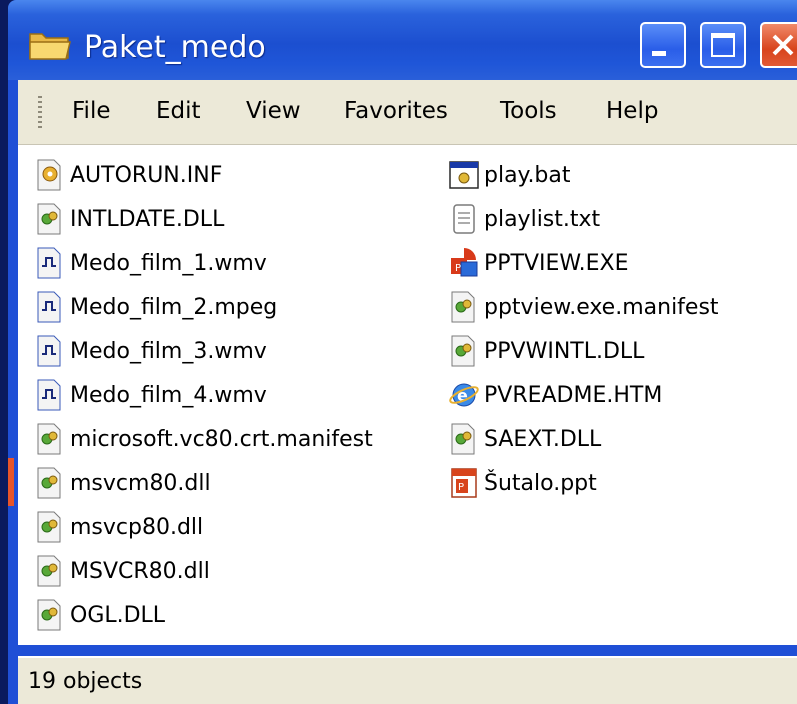  Describe the element at coordinates (528, 111) in the screenshot. I see `menu-tools: Tools` at that location.